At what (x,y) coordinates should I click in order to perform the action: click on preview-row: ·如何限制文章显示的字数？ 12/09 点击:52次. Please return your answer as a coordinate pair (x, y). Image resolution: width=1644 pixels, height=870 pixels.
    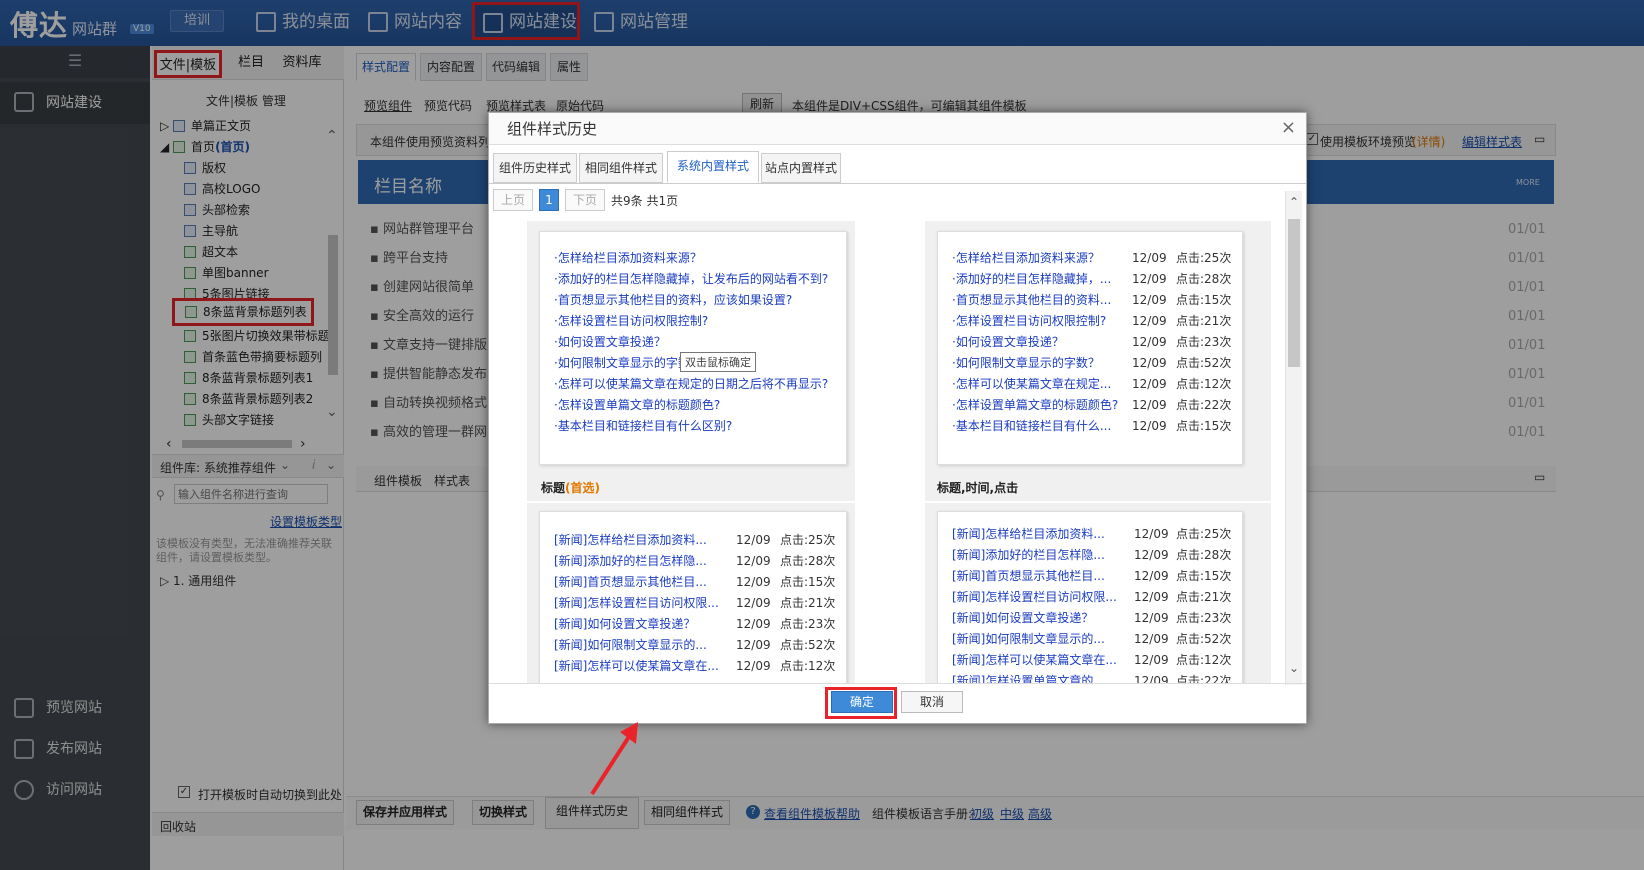
    Looking at the image, I should click on (1091, 363).